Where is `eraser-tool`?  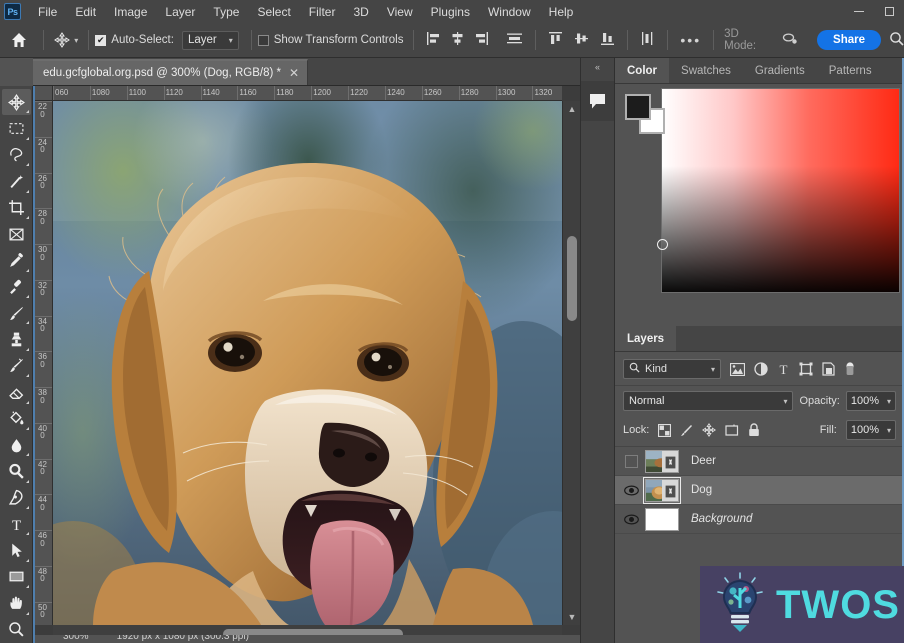
eraser-tool is located at coordinates (16, 392).